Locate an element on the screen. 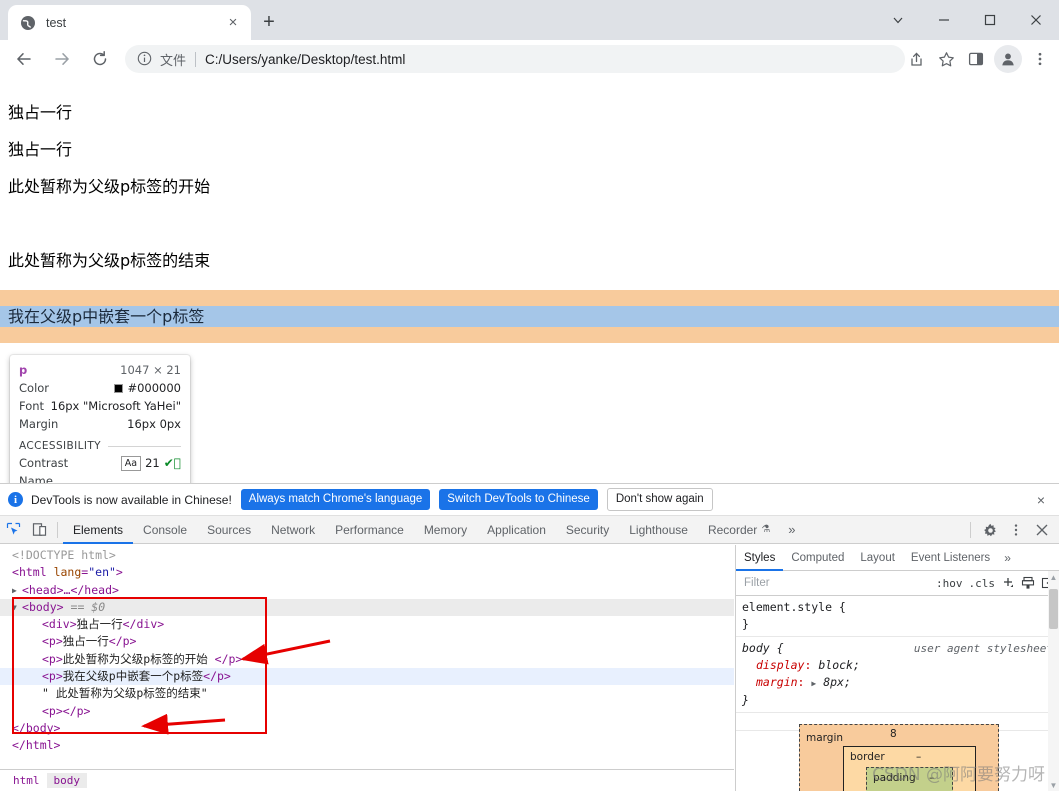  tab-memory: Memory is located at coordinates (445, 530).